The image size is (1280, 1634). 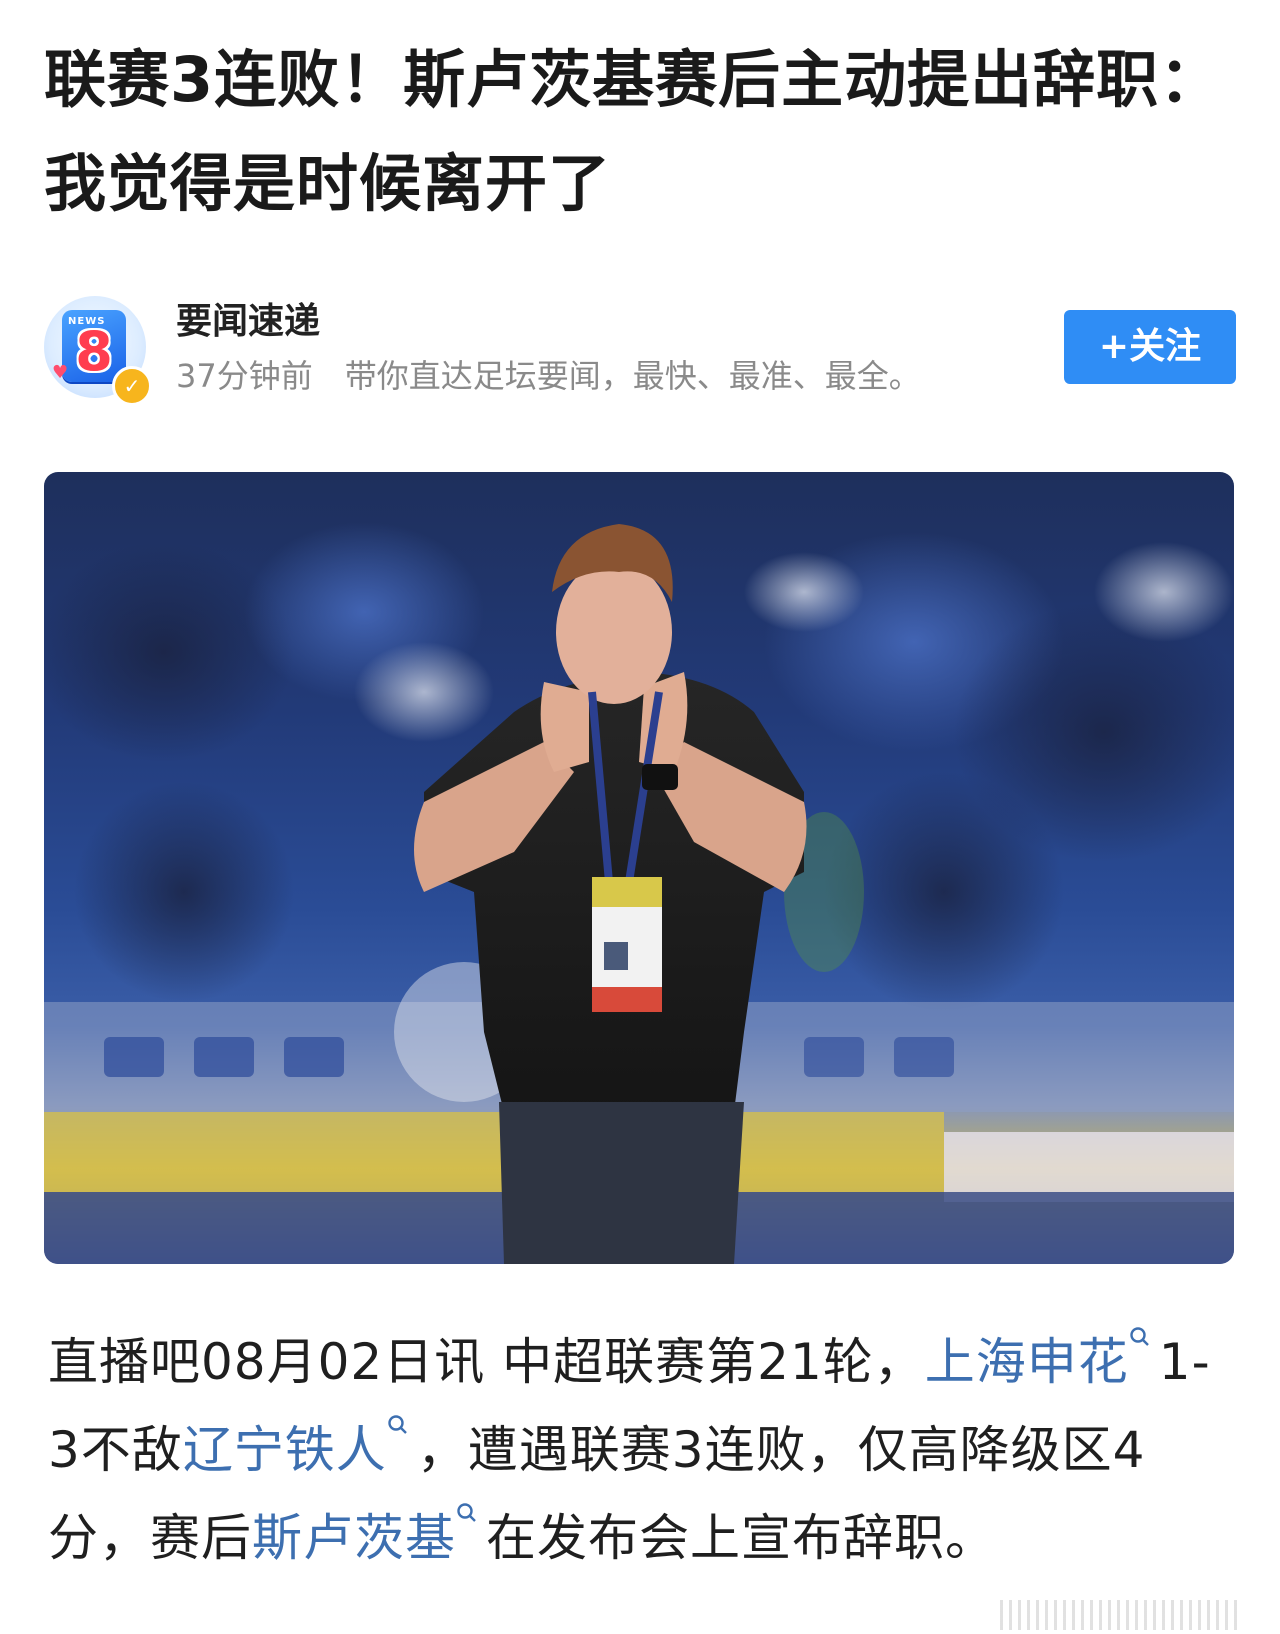 What do you see at coordinates (1026, 1362) in the screenshot?
I see `team-link-label: 上海申花` at bounding box center [1026, 1362].